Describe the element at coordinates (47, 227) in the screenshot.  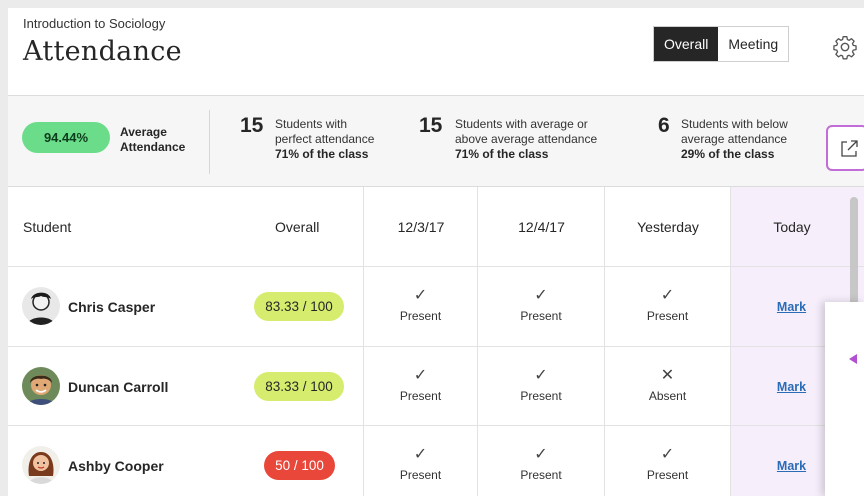
I see `column-header-student: Student` at that location.